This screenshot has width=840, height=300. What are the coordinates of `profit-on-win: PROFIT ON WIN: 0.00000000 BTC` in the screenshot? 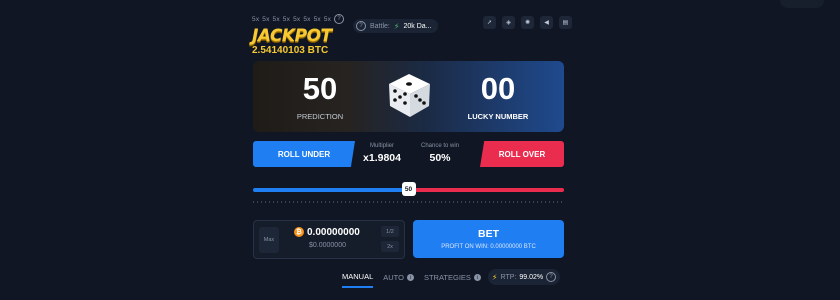 It's located at (488, 247).